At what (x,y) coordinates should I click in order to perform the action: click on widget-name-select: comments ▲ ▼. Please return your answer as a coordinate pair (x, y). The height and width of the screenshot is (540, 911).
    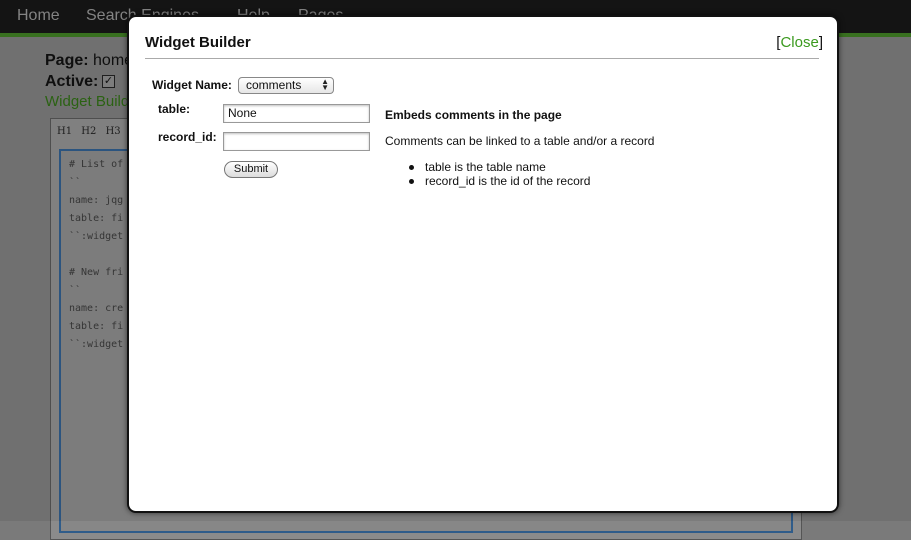
    Looking at the image, I should click on (286, 85).